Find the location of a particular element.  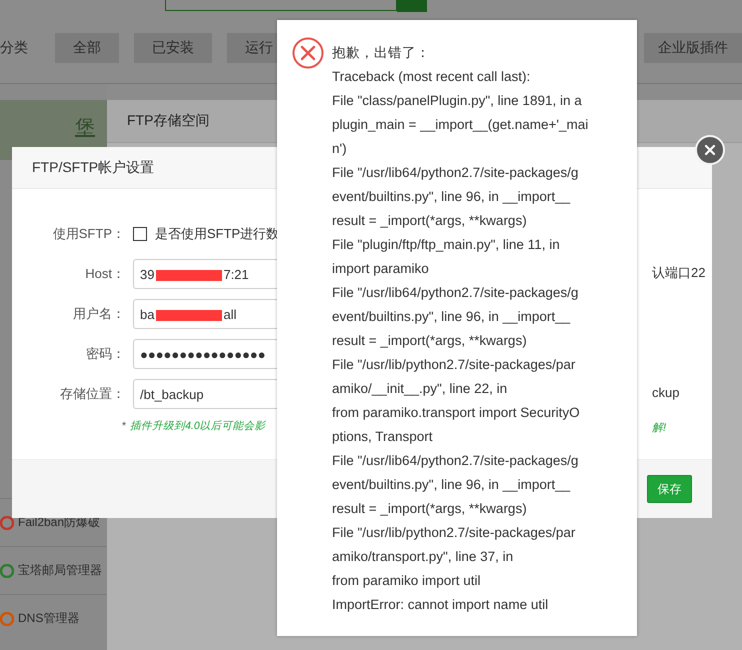

window-title: FTP存储空间 is located at coordinates (168, 121).